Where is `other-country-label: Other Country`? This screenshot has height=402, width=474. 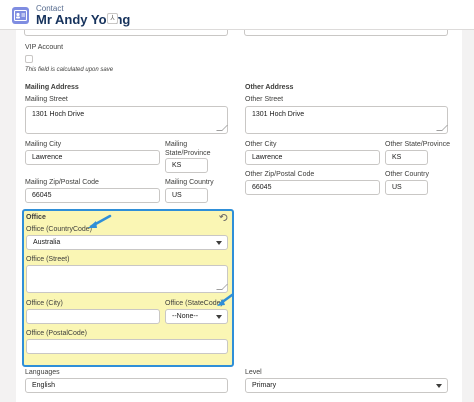 other-country-label: Other Country is located at coordinates (407, 174).